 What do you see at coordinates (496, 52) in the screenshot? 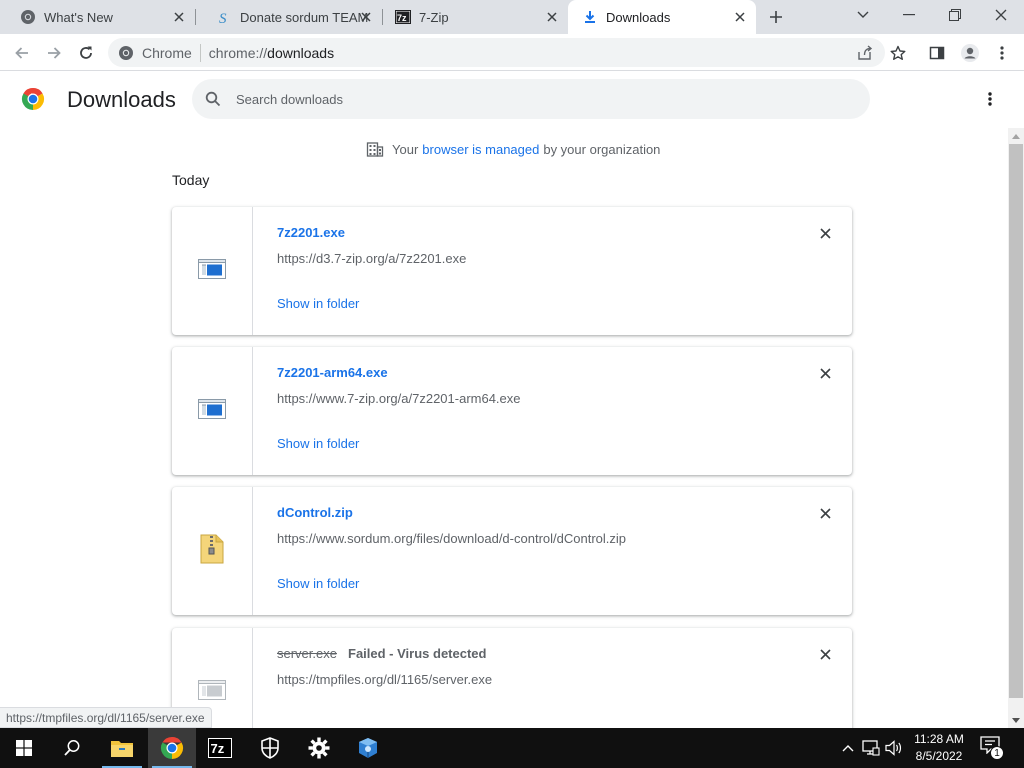
I see `address-bar: Chrome chrome://downloads` at bounding box center [496, 52].